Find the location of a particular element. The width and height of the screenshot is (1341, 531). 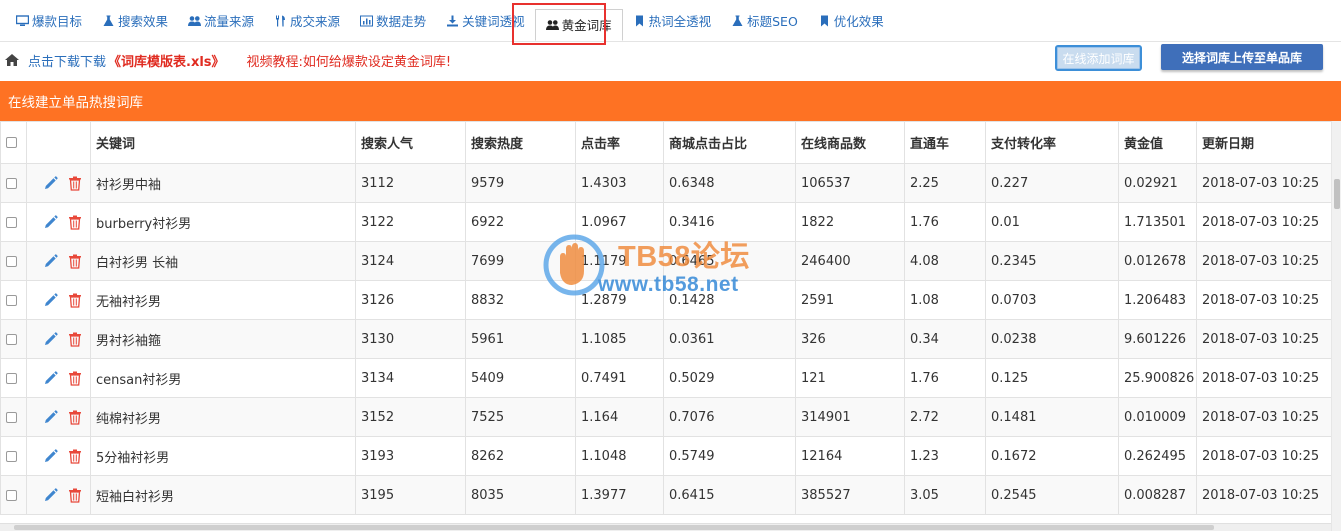

tab-4: 数据走势 is located at coordinates (393, 21).